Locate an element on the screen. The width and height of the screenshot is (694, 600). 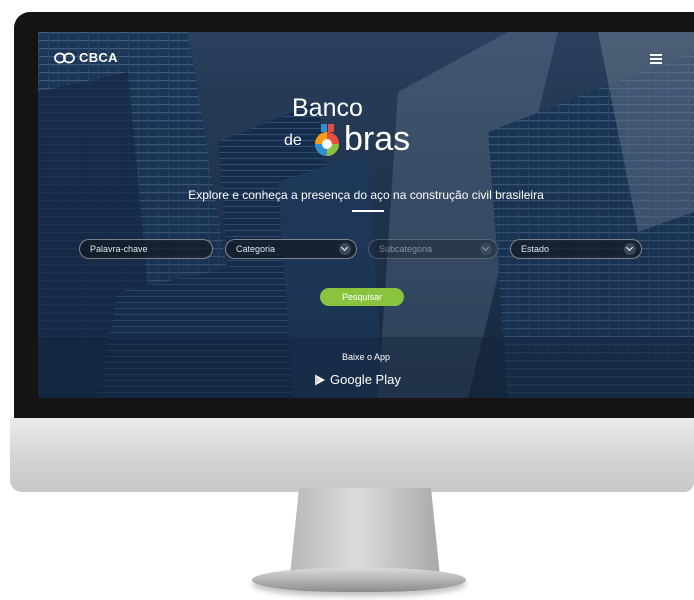
banco-de-obras-logo: Banco de bras is located at coordinates (374, 129).